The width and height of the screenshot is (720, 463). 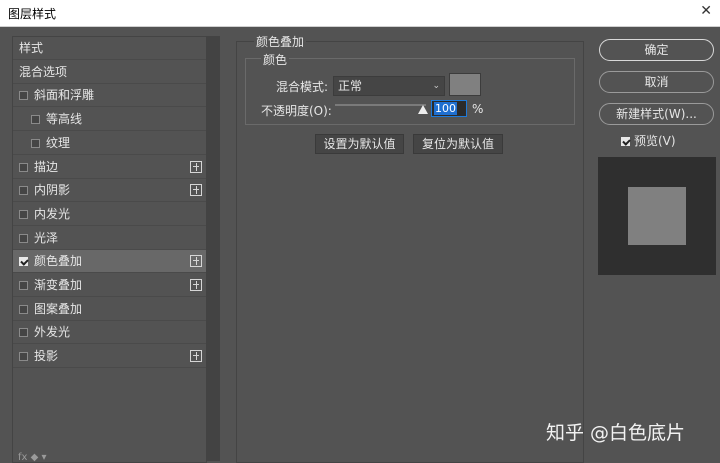 I want to click on opacity-input: 100, so click(x=449, y=108).